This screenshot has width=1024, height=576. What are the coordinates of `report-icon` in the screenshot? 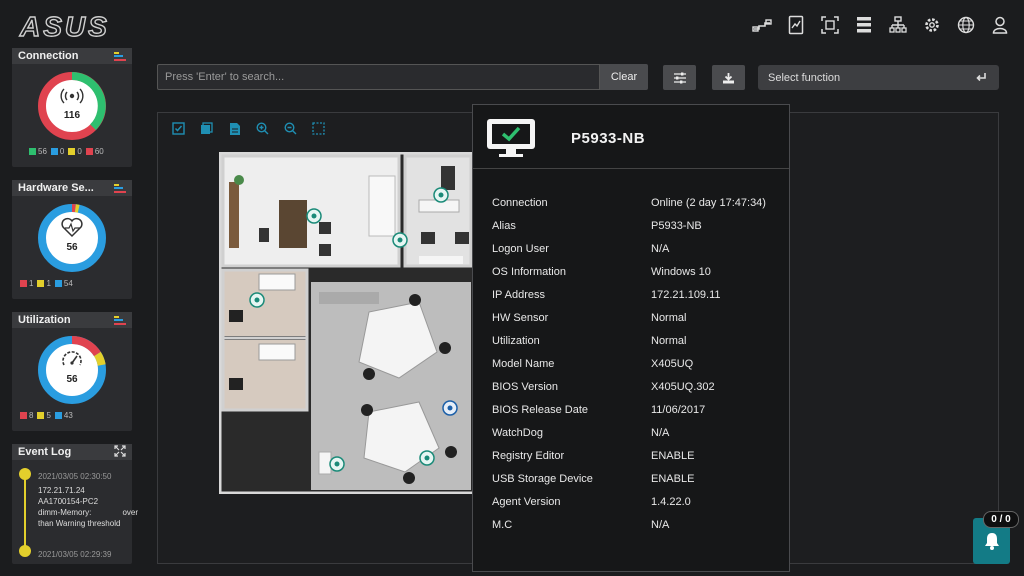 It's located at (796, 25).